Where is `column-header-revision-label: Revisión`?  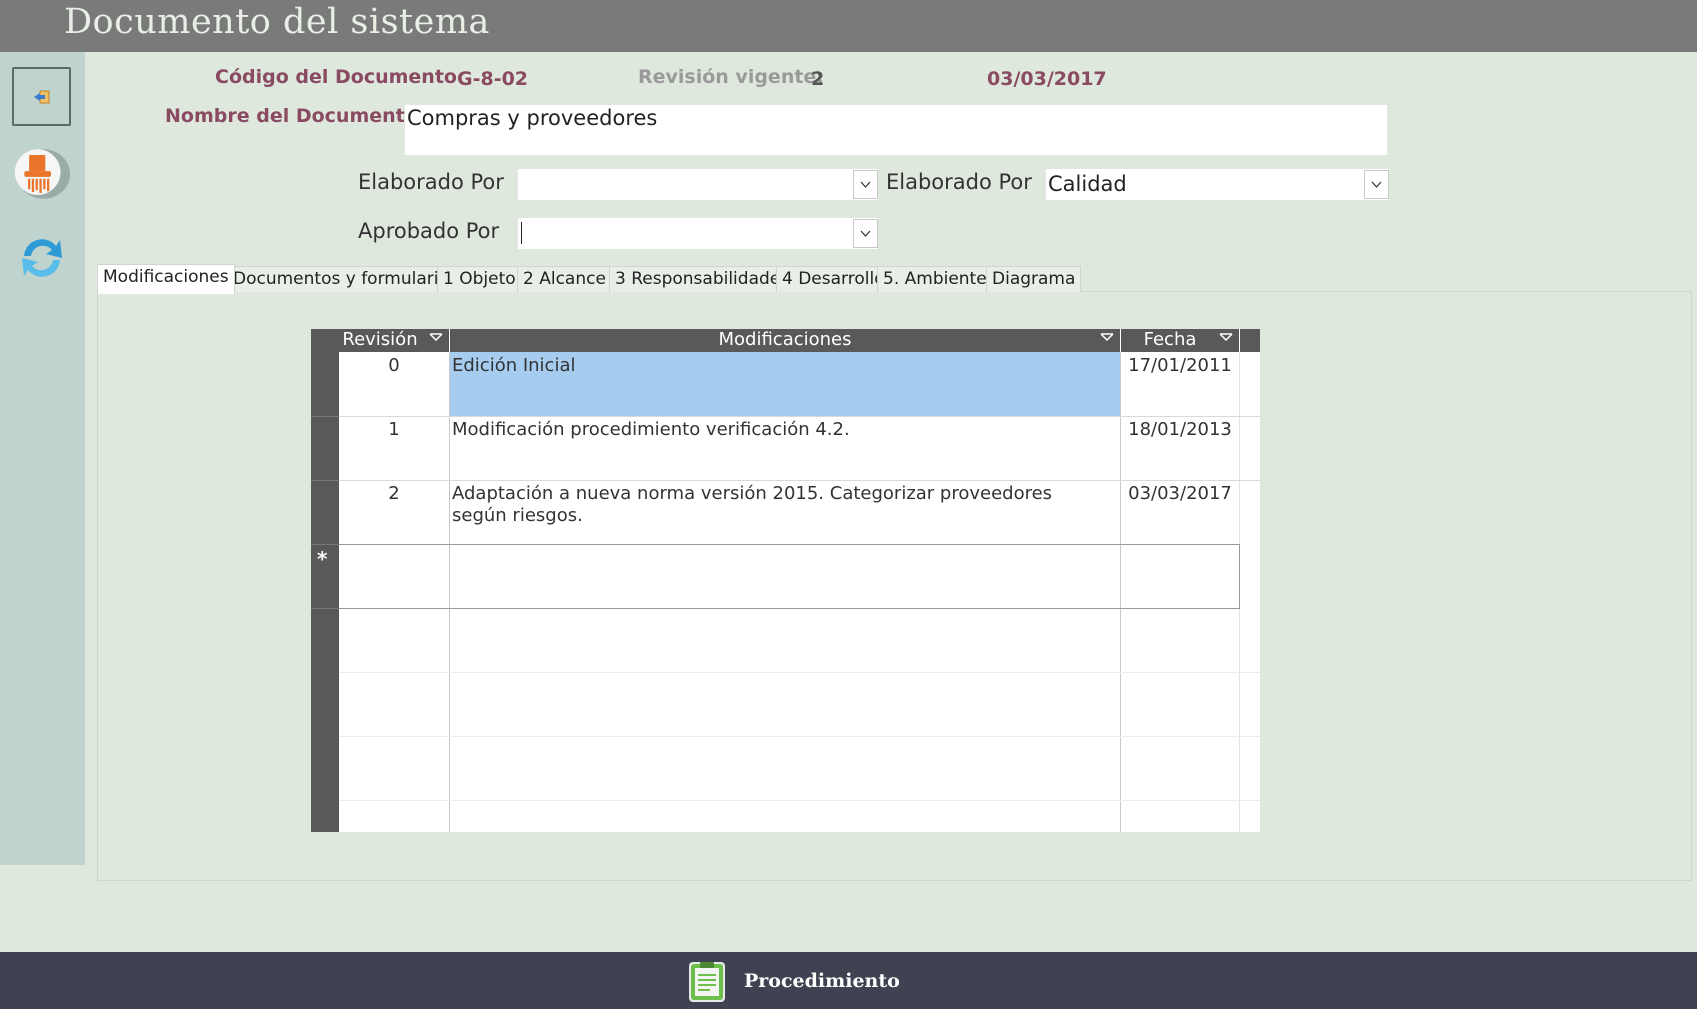
column-header-revision-label: Revisión is located at coordinates (380, 339).